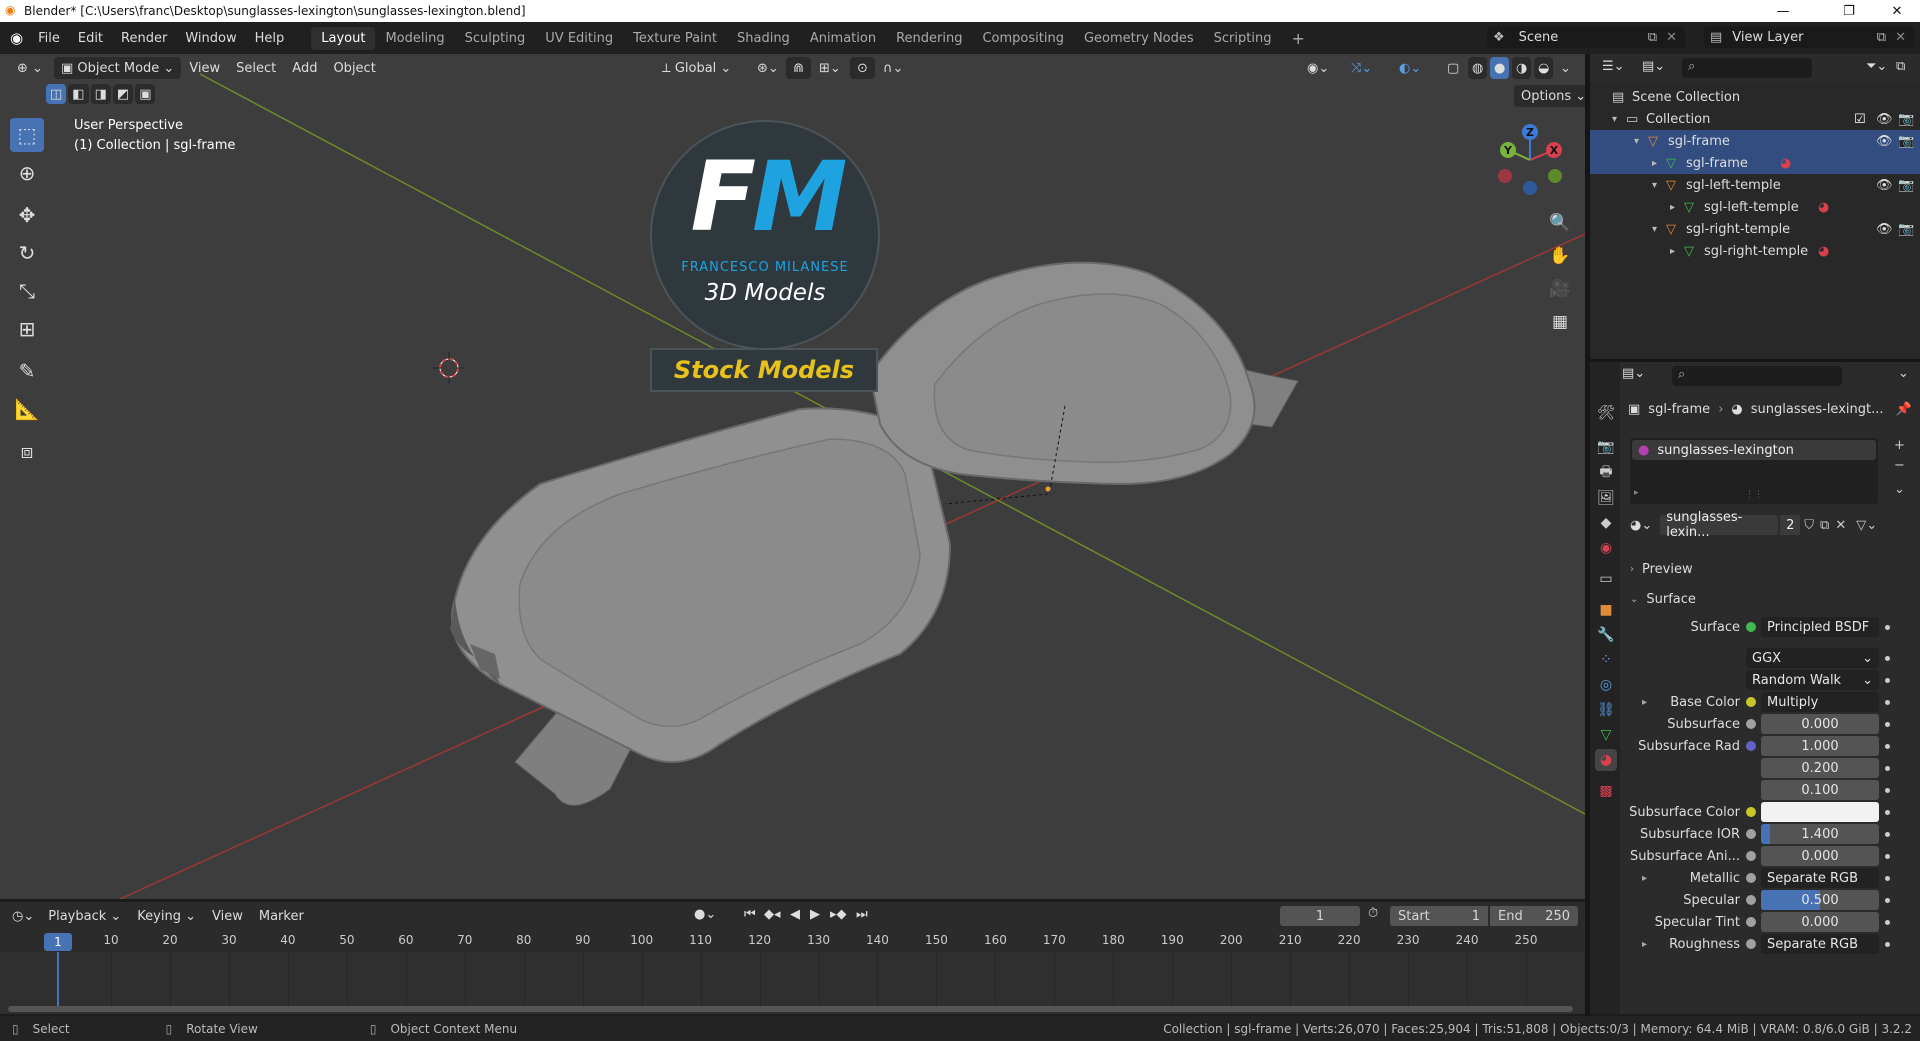 This screenshot has height=1041, width=1920. What do you see at coordinates (772, 914) in the screenshot?
I see `jump-keyframe-back-icon: ◆◂` at bounding box center [772, 914].